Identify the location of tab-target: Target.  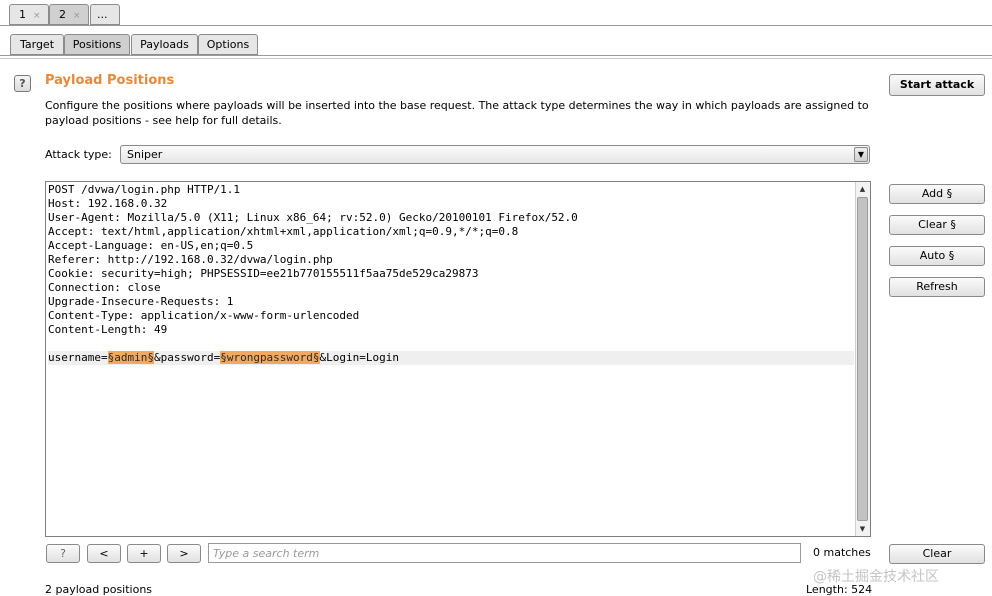
(37, 44).